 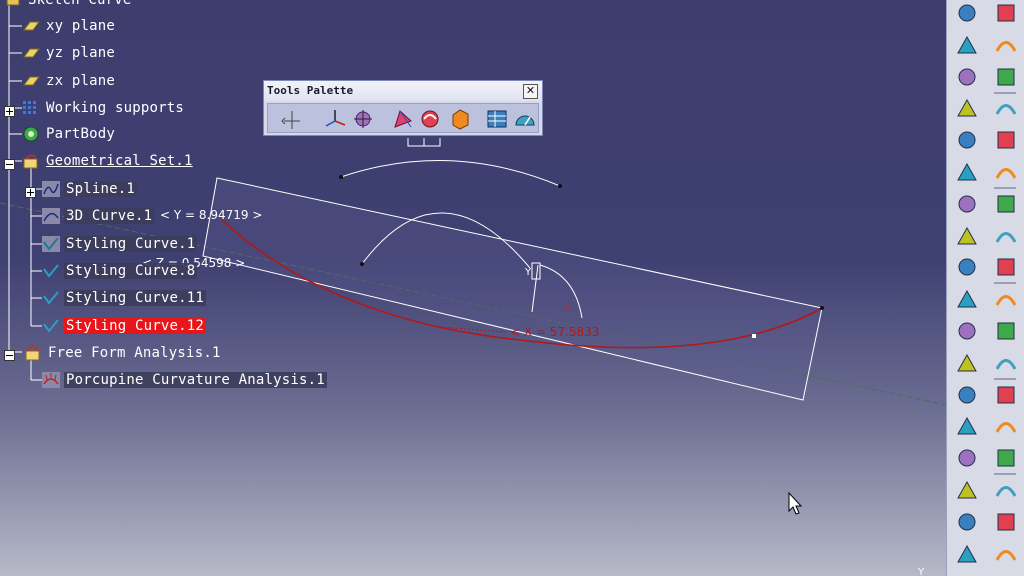 What do you see at coordinates (1006, 108) in the screenshot?
I see `flip-face-icon` at bounding box center [1006, 108].